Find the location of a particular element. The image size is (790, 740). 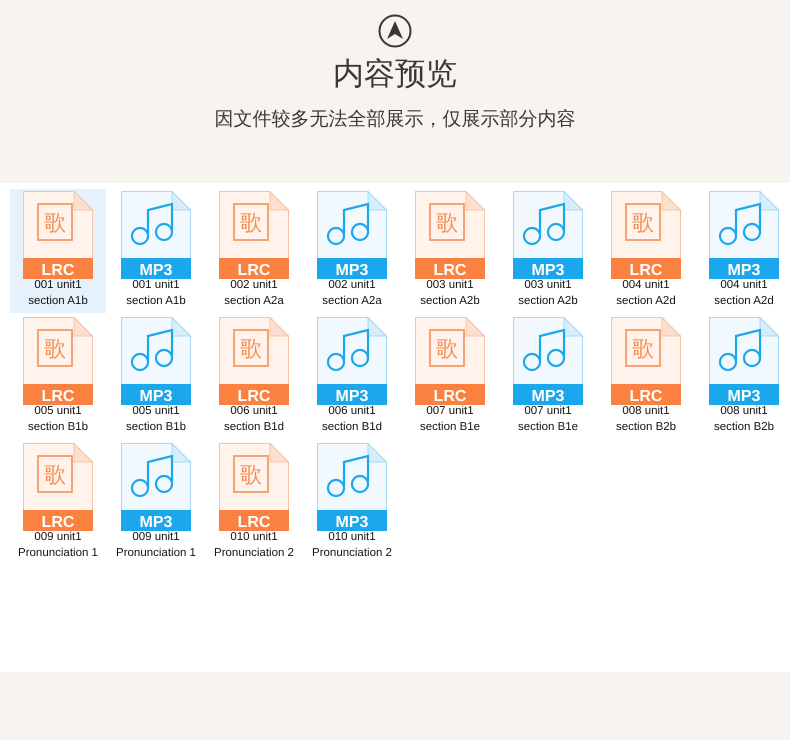

file-name: section B1b is located at coordinates (58, 427).